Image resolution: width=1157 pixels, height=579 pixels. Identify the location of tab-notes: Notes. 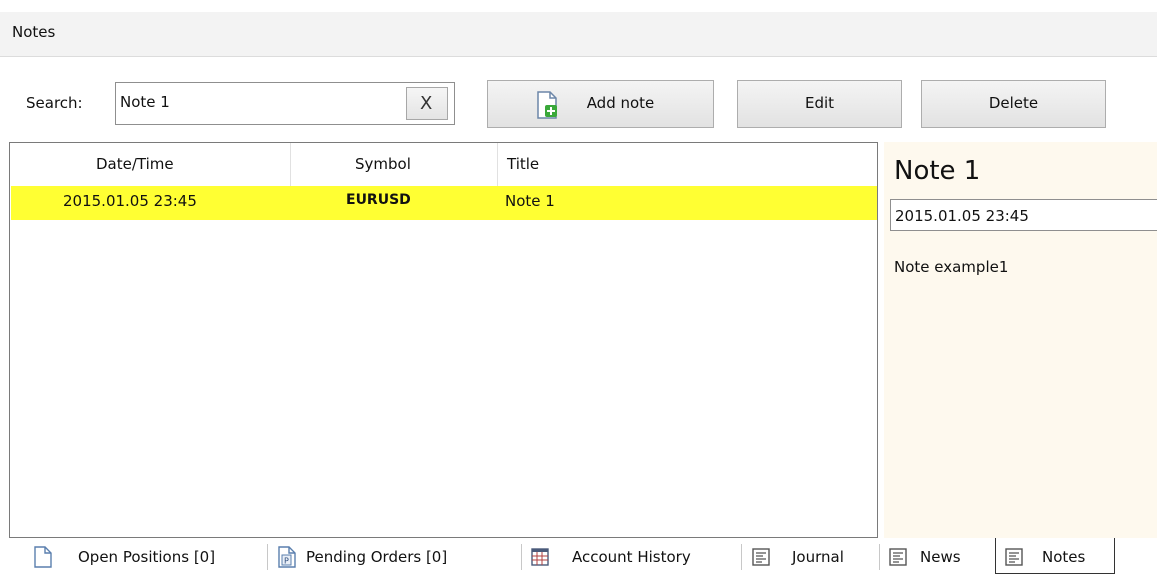
(1055, 556).